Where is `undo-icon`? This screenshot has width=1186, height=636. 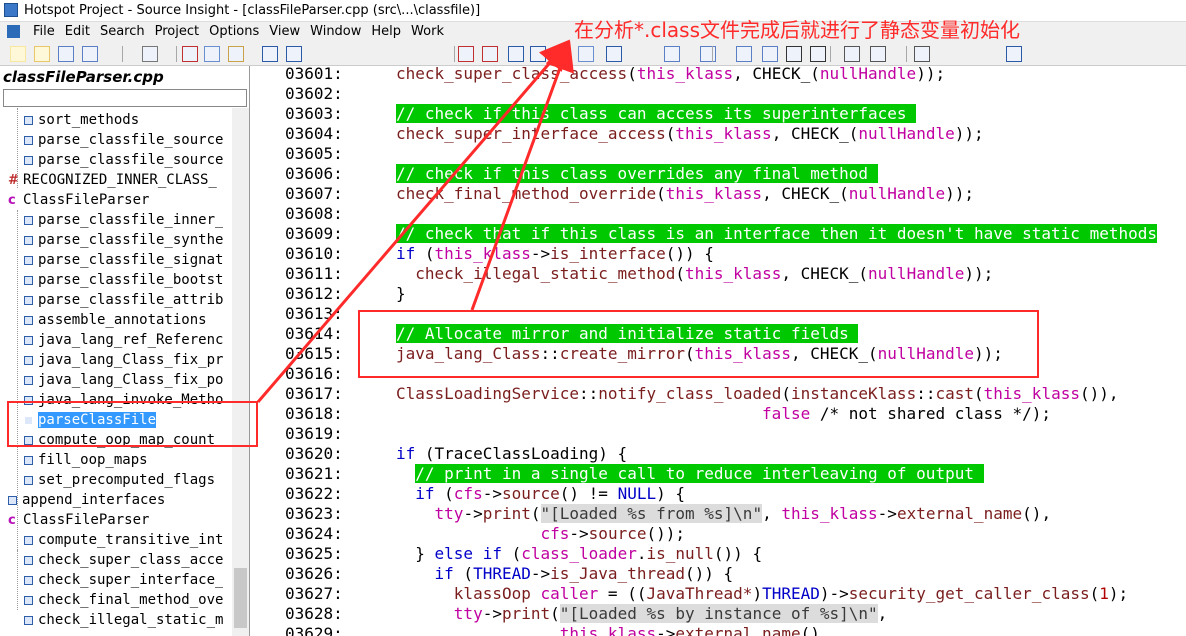
undo-icon is located at coordinates (270, 54).